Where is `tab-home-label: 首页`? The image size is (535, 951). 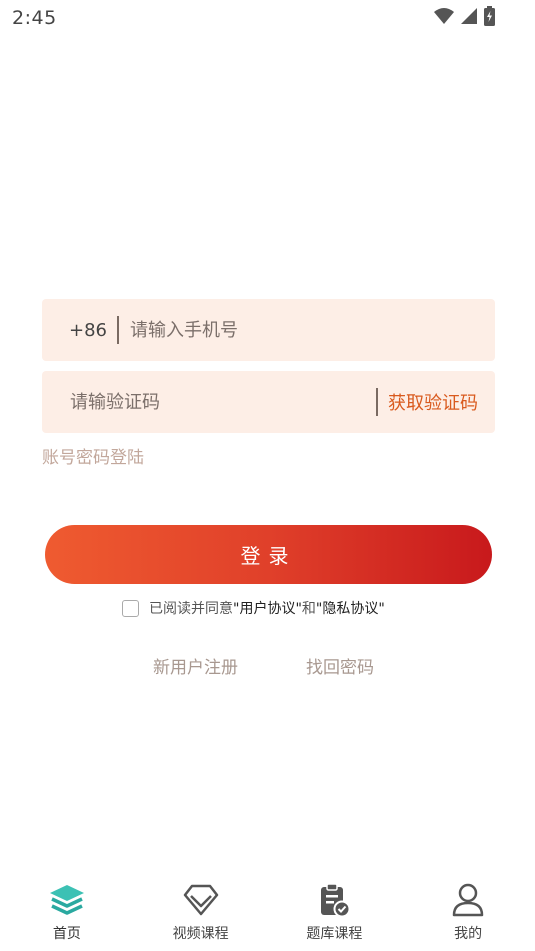
tab-home-label: 首页 is located at coordinates (66, 934).